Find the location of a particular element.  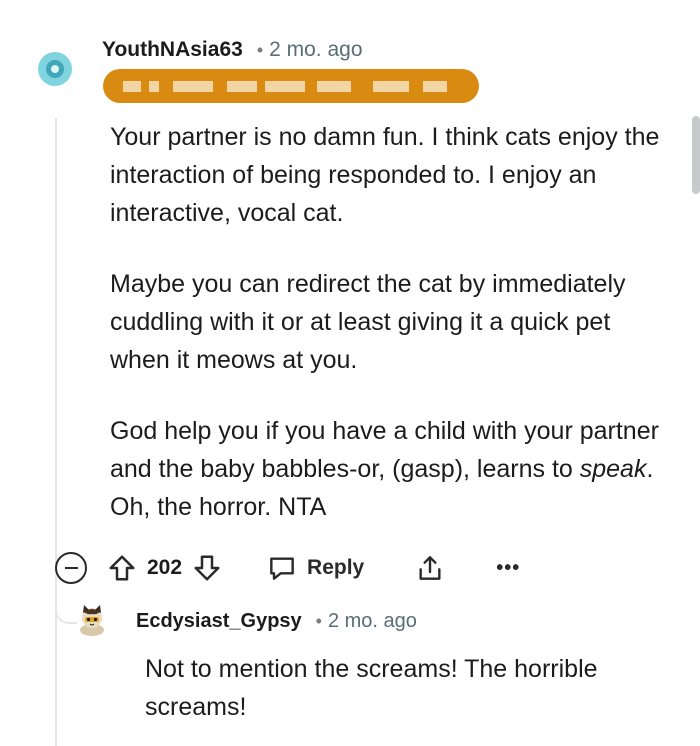

snoo-avatar-icon is located at coordinates (55, 69).